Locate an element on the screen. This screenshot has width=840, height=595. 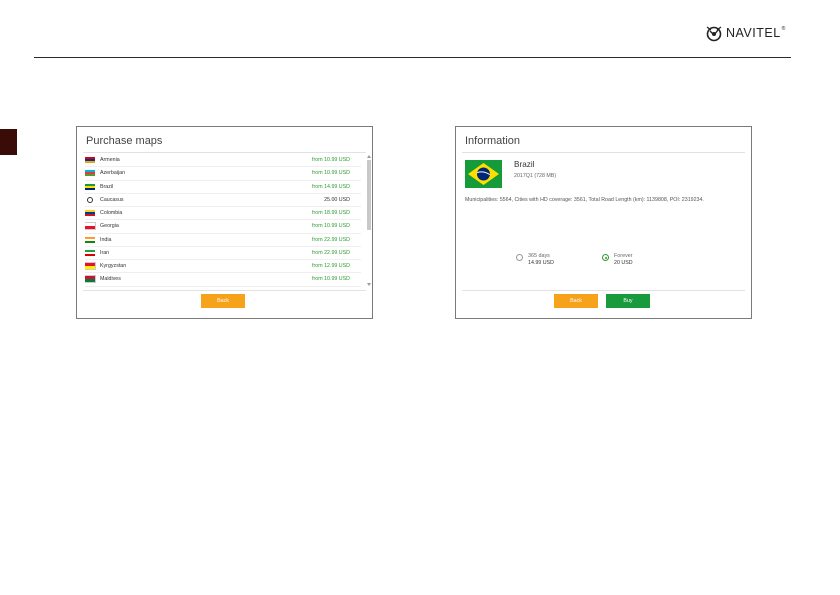
option-forever: Forever 20 USD is located at coordinates (617, 260).